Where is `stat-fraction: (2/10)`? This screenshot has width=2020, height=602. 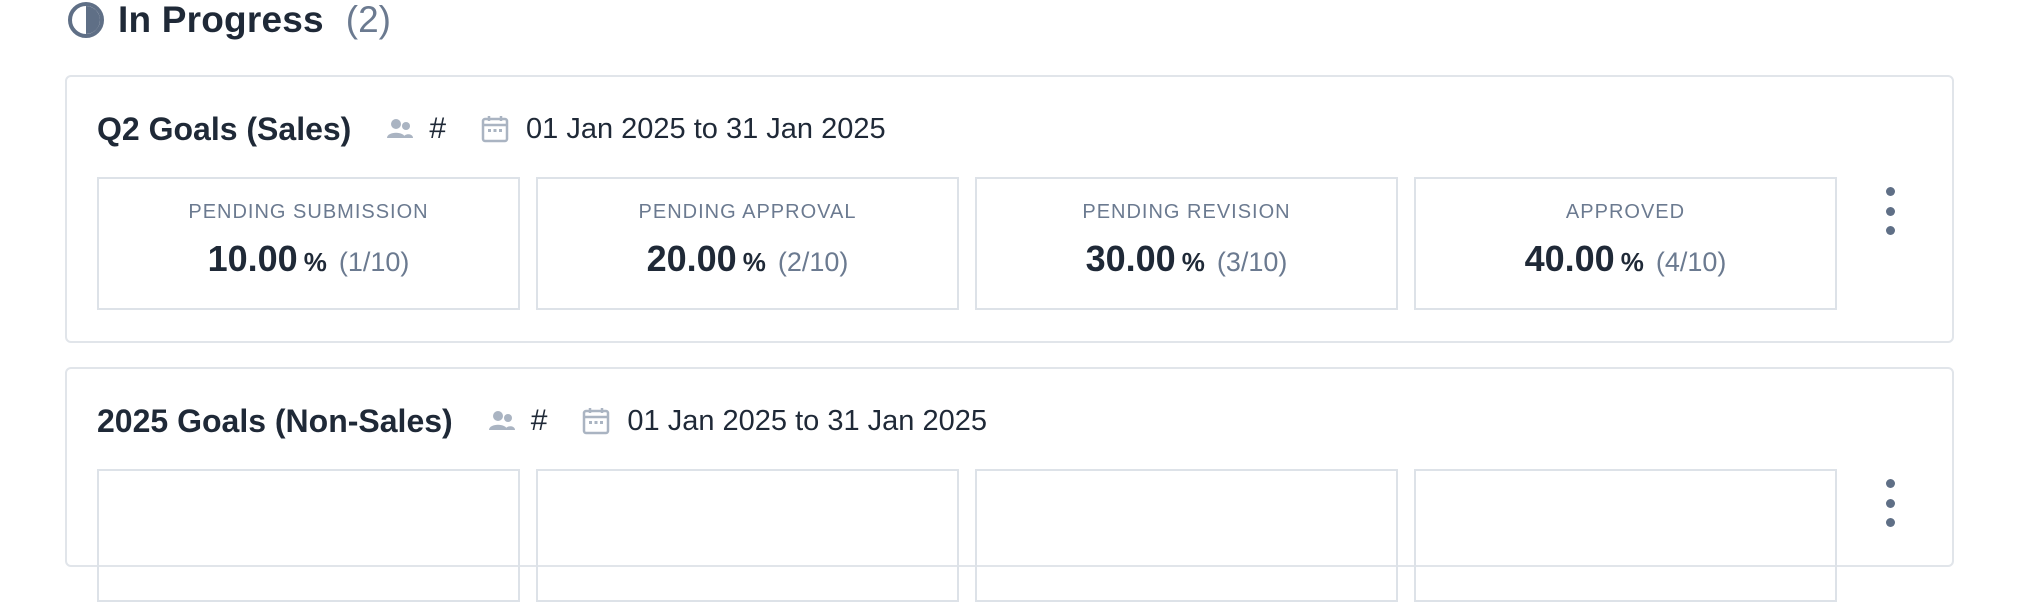 stat-fraction: (2/10) is located at coordinates (813, 262).